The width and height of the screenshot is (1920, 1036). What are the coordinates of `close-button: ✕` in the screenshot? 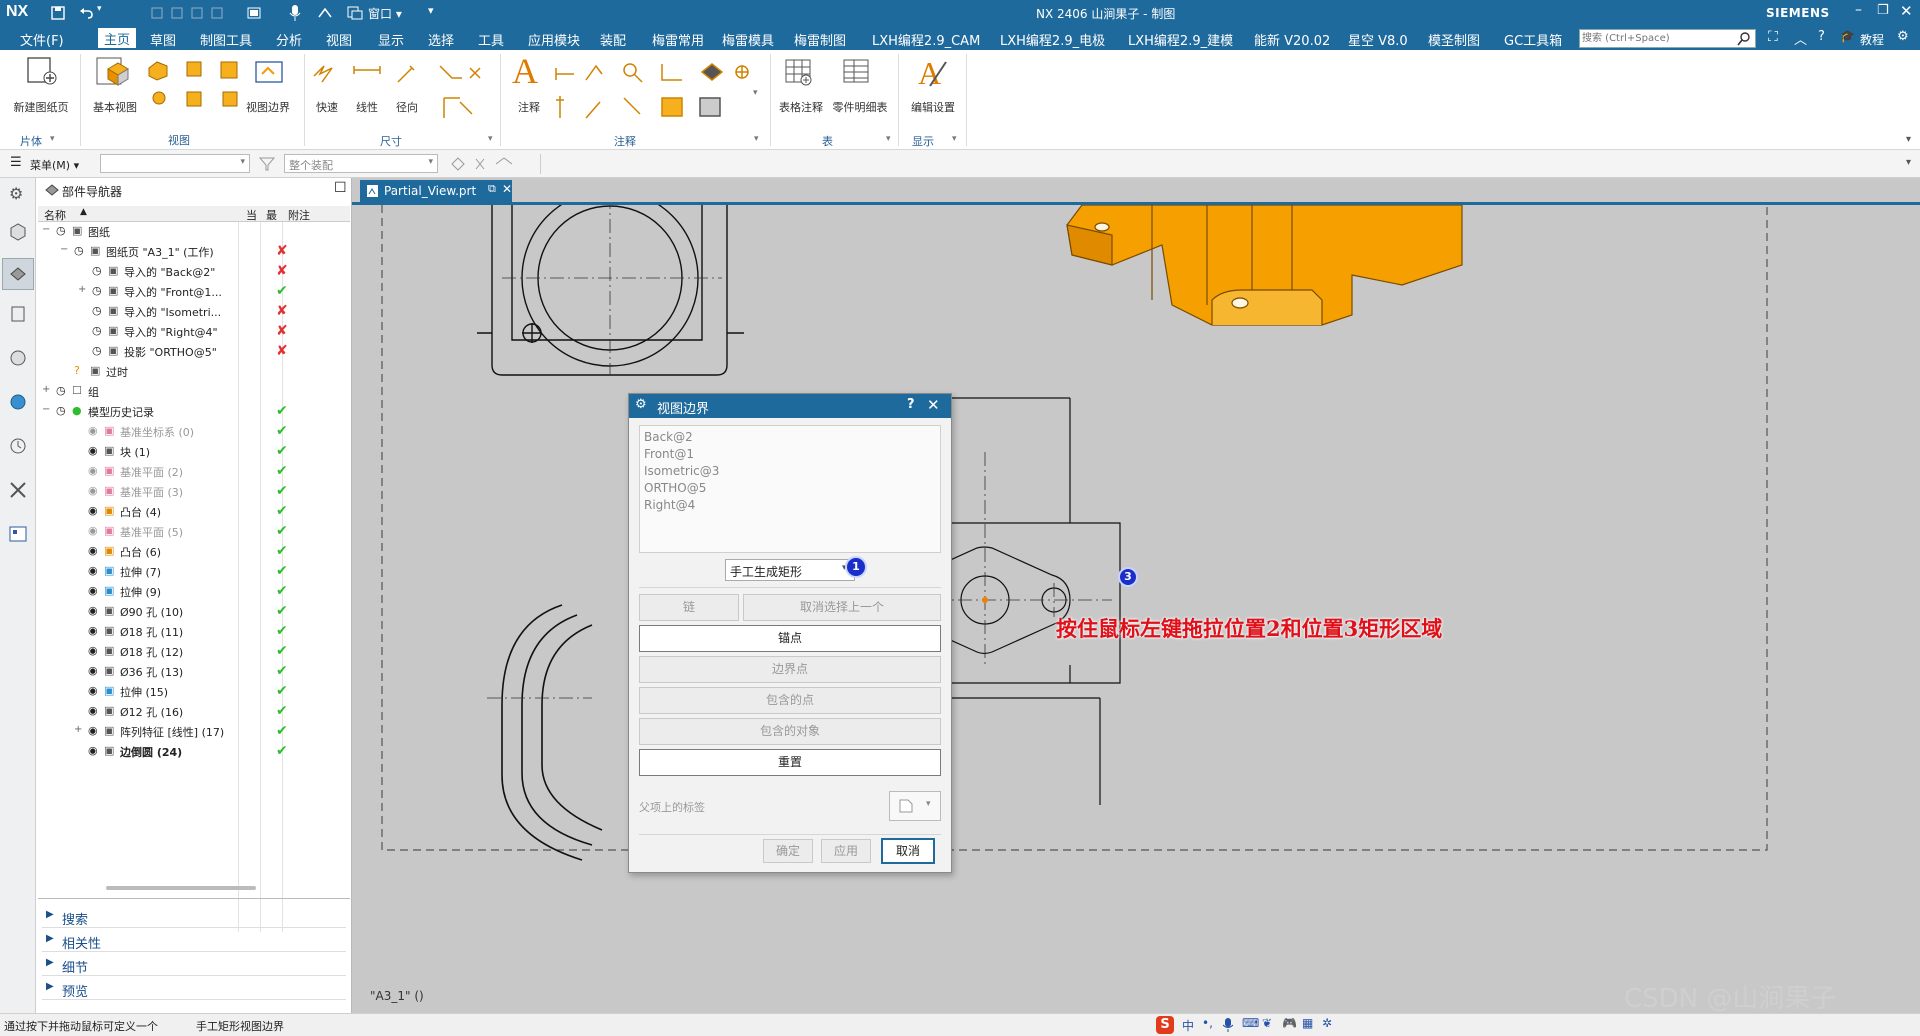 It's located at (1906, 11).